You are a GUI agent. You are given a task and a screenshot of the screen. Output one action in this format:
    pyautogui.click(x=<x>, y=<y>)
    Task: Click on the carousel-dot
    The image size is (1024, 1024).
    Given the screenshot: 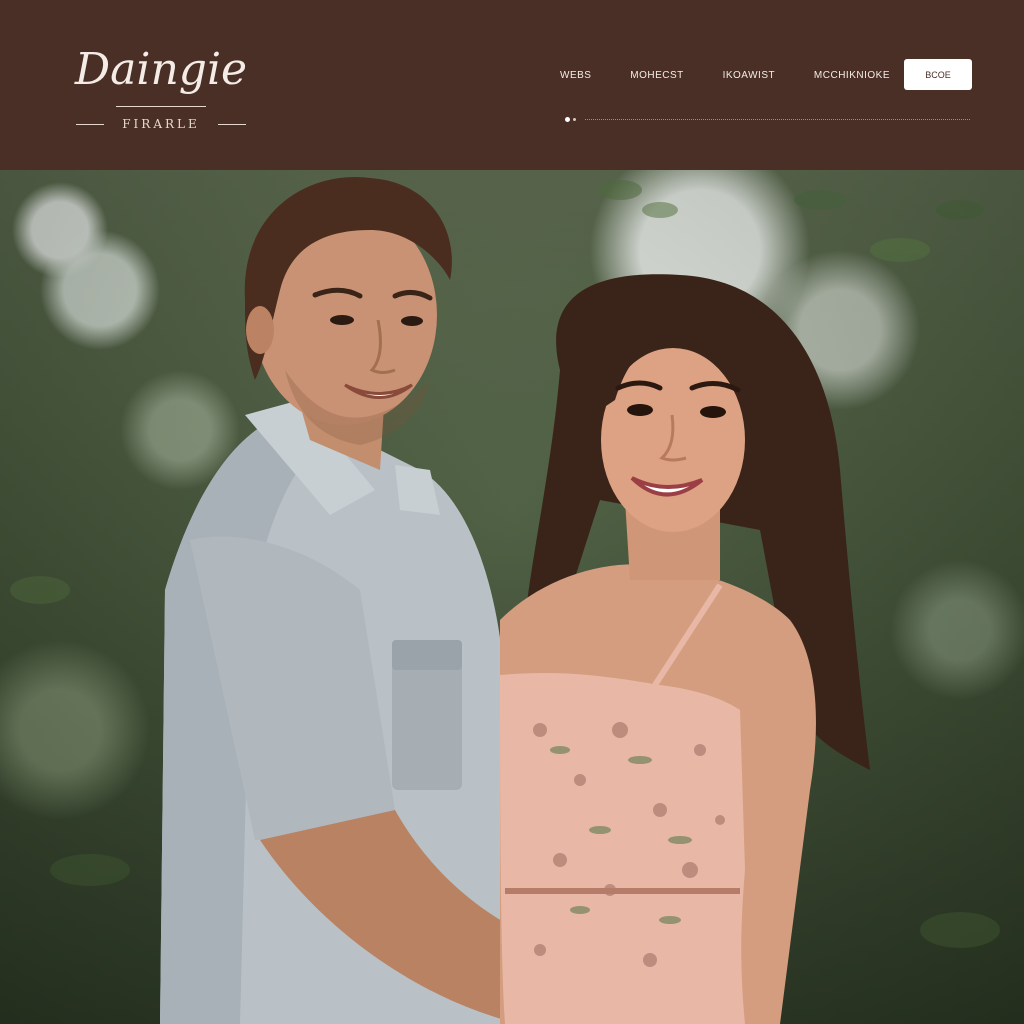 What is the action you would take?
    pyautogui.click(x=574, y=119)
    